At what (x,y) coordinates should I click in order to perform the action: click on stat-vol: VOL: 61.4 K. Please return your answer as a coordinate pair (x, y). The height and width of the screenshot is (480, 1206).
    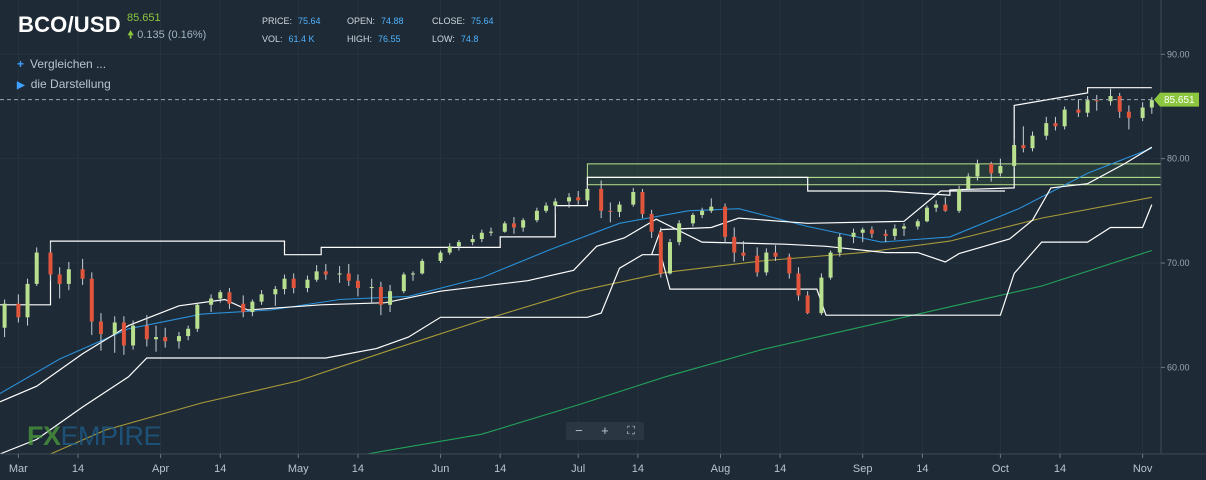
    Looking at the image, I should click on (288, 39).